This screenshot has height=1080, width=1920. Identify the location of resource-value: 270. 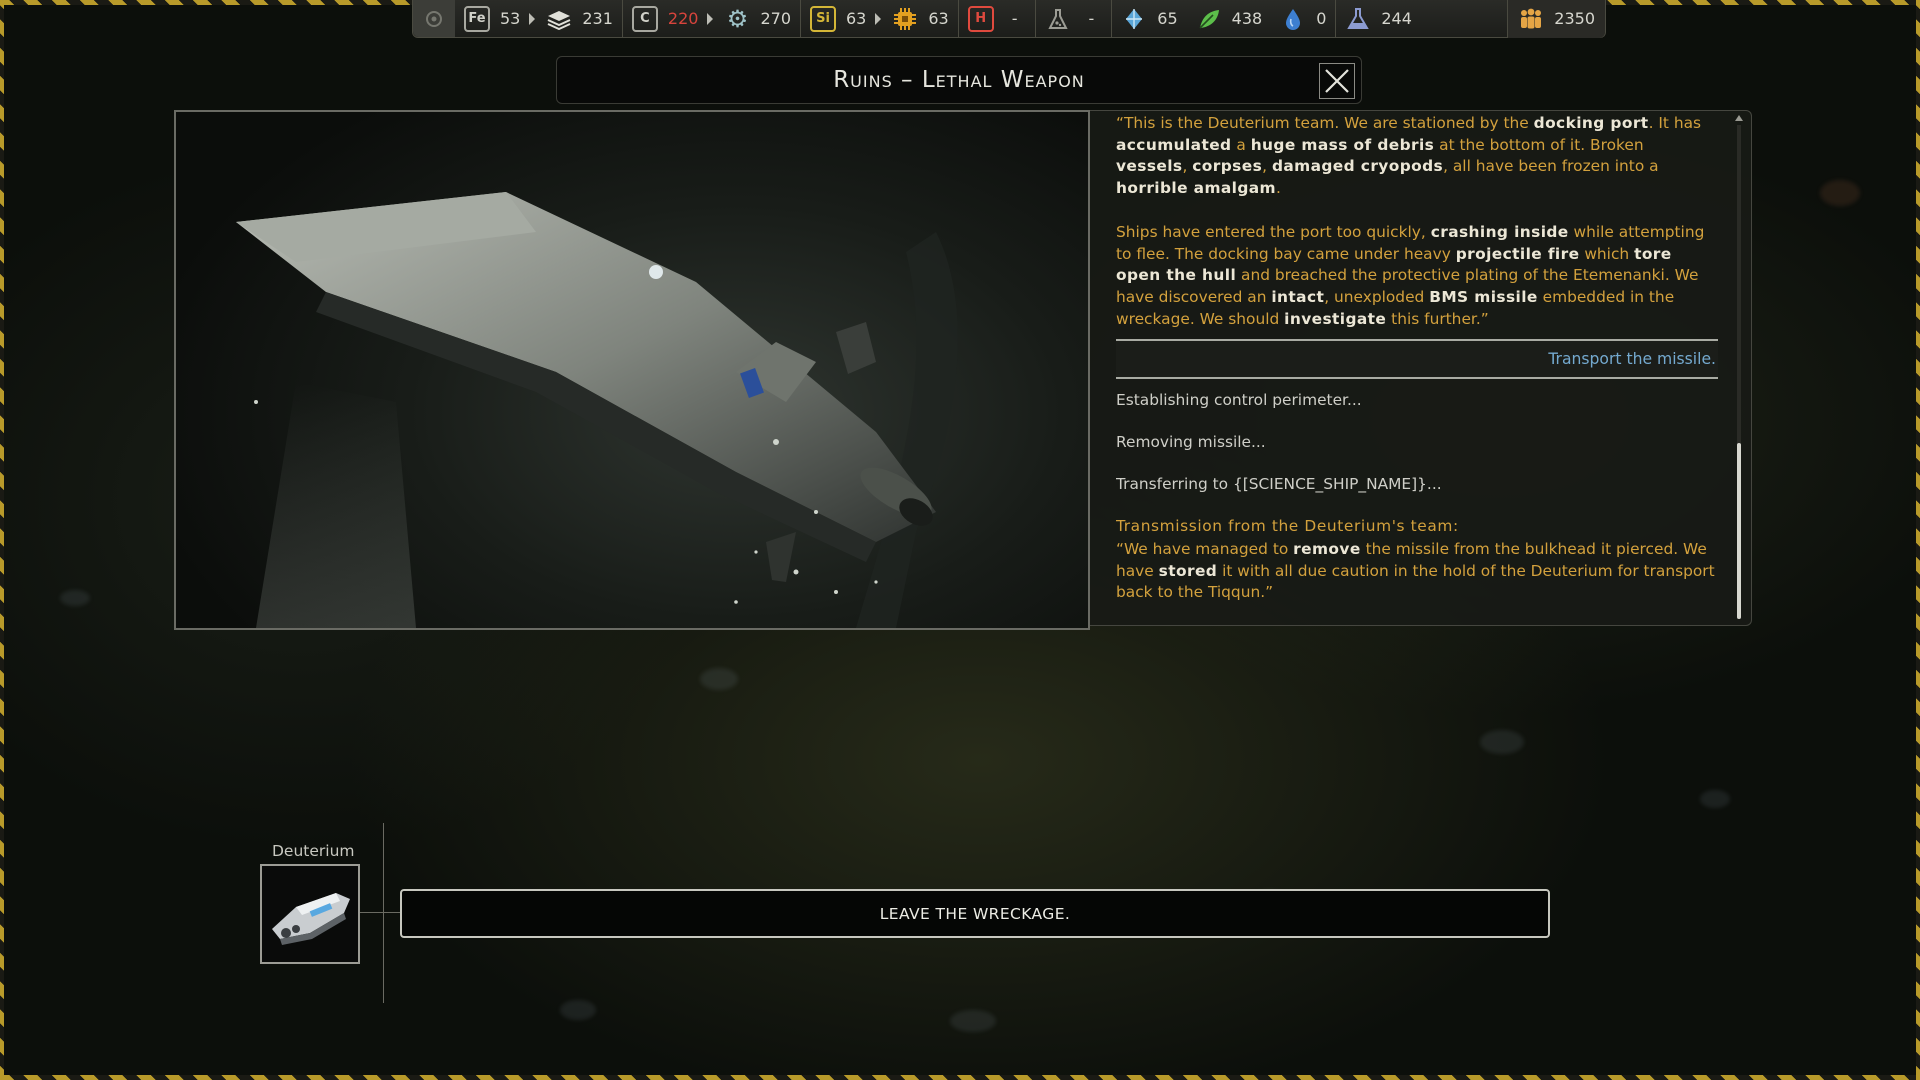
(775, 18).